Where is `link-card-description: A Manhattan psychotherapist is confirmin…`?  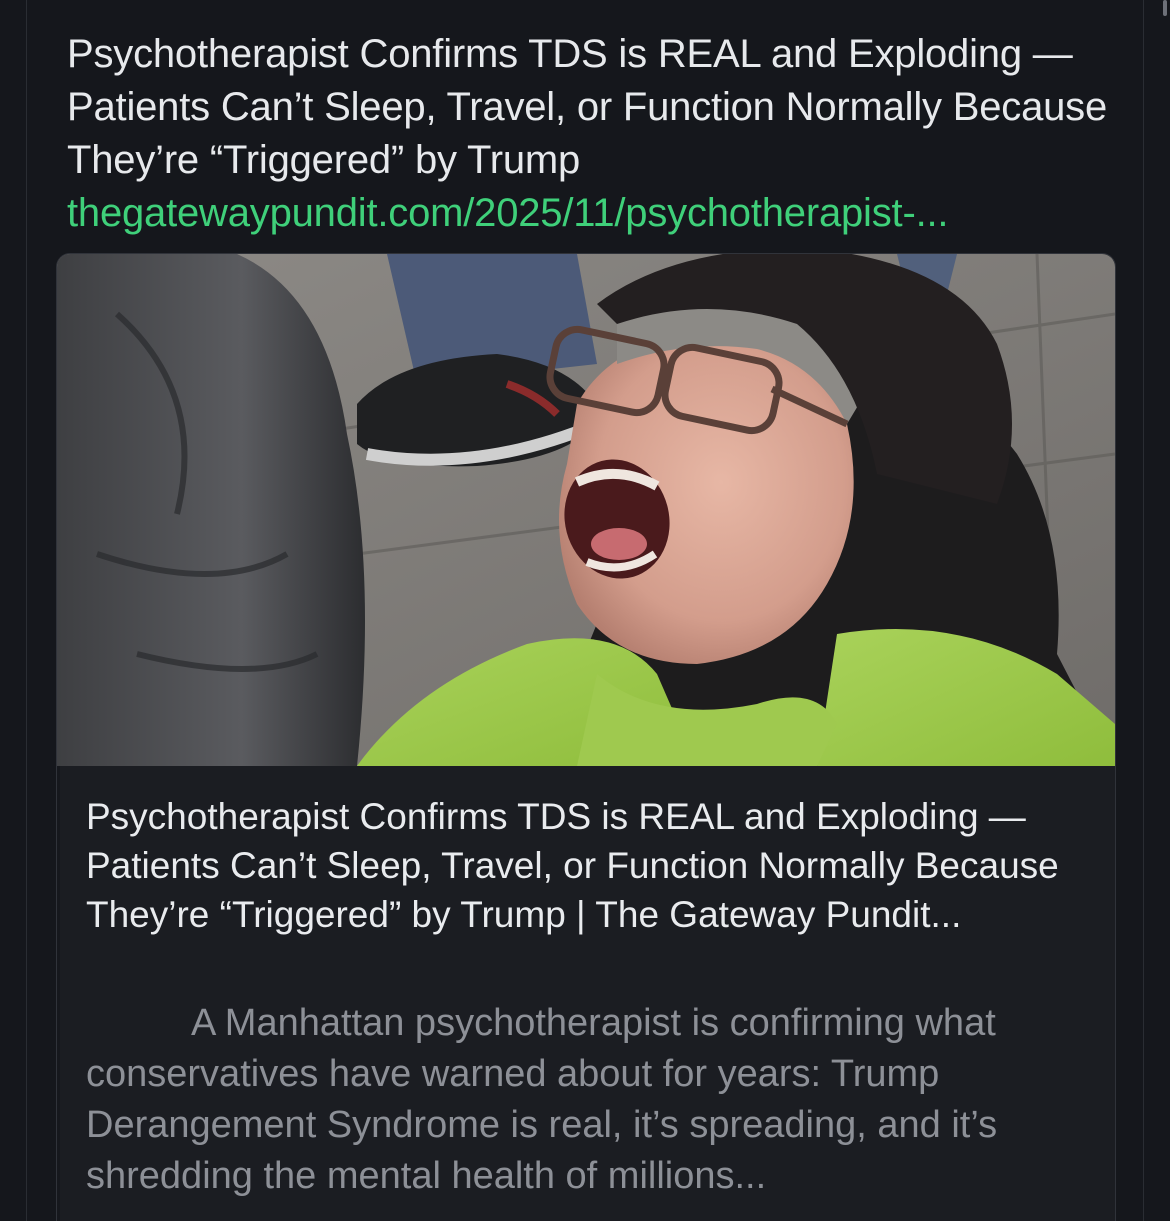
link-card-description: A Manhattan psychotherapist is confirmin… is located at coordinates (542, 1099).